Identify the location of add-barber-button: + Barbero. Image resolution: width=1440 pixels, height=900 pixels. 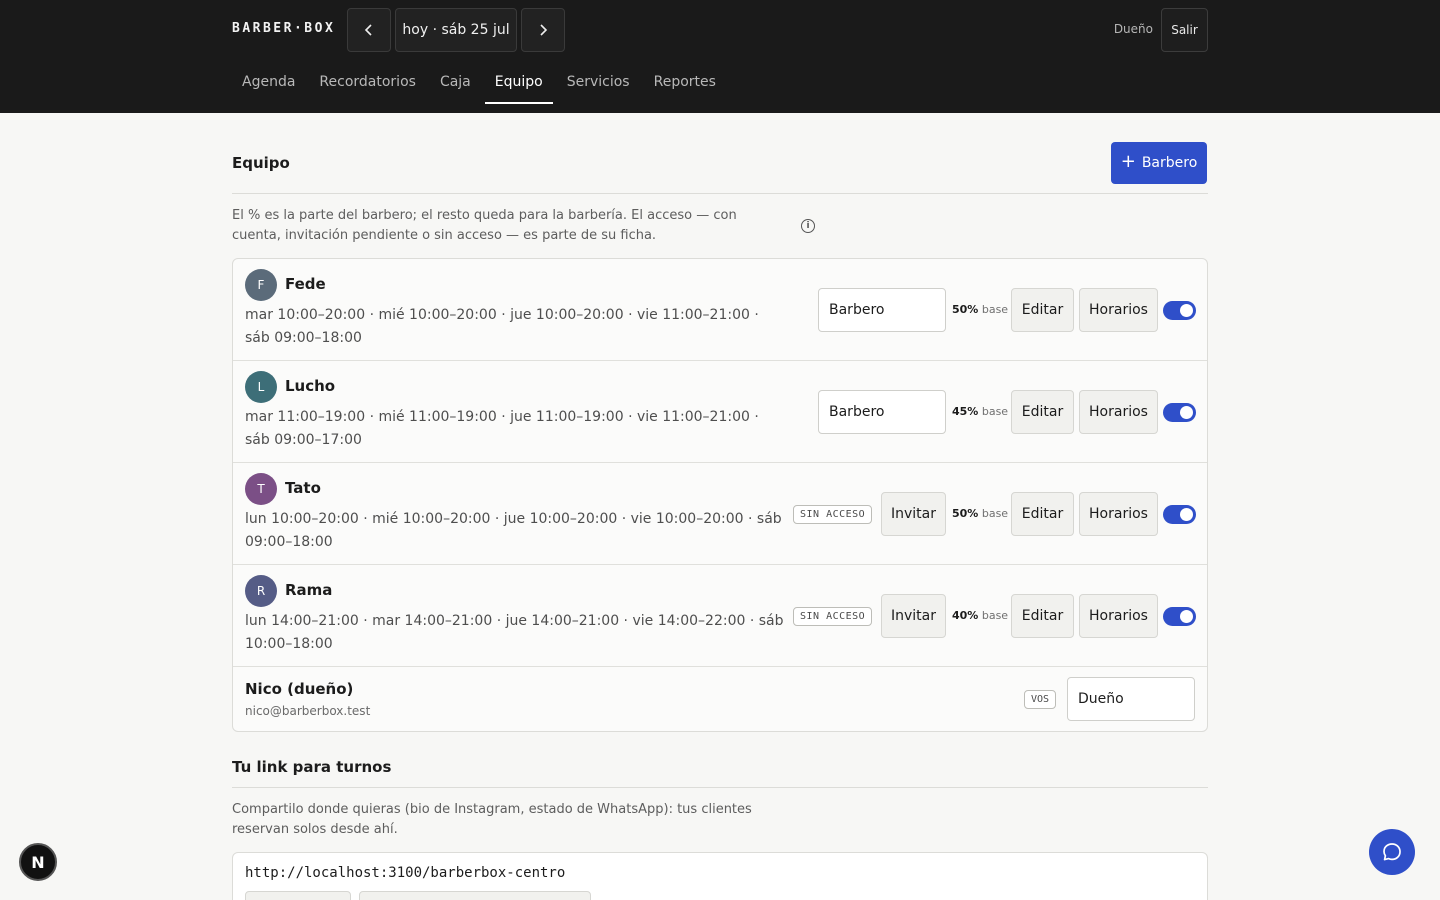
(1159, 163).